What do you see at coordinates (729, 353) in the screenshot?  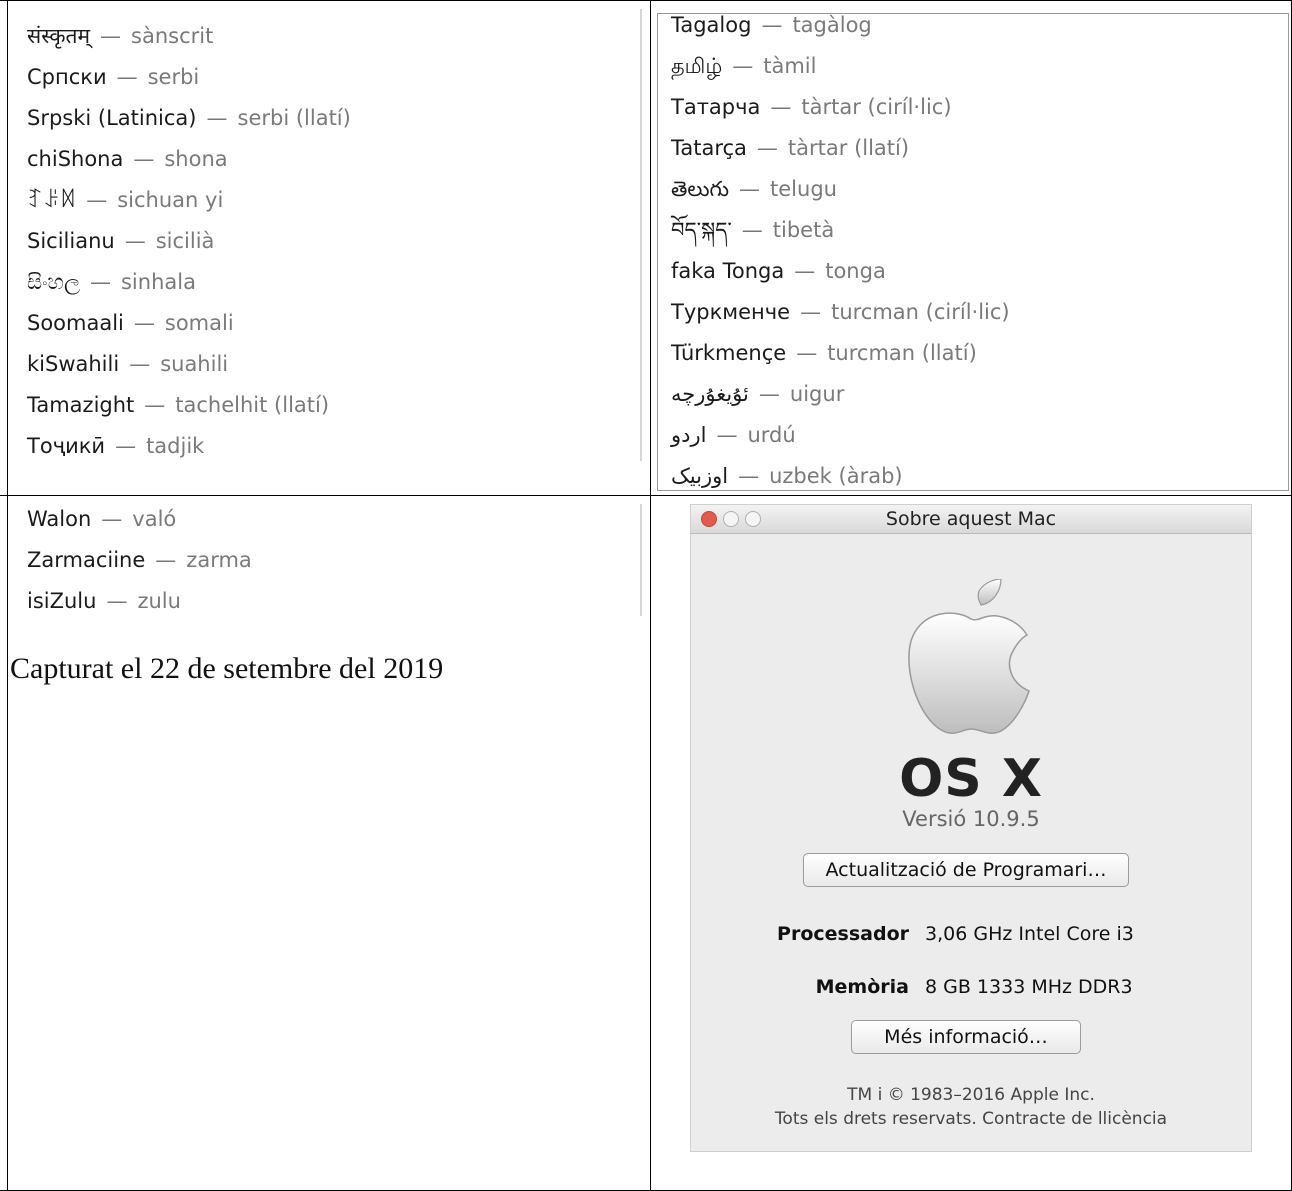 I see `language-native-name: Türkmençe` at bounding box center [729, 353].